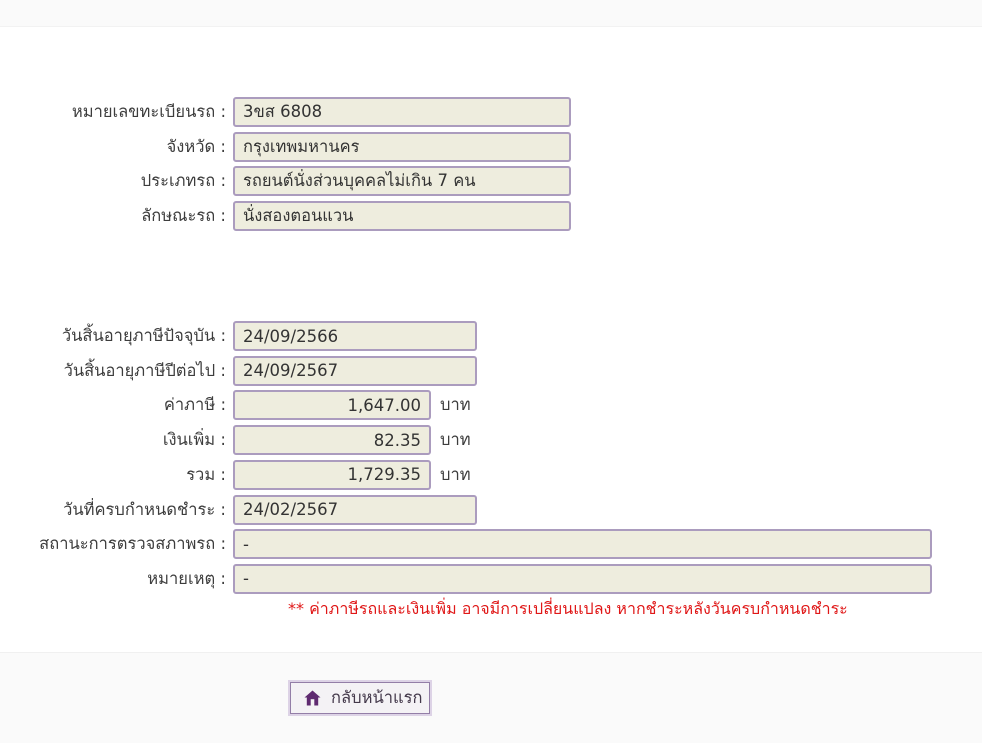 This screenshot has height=743, width=982. I want to click on tax-amount-unit: บาท, so click(455, 405).